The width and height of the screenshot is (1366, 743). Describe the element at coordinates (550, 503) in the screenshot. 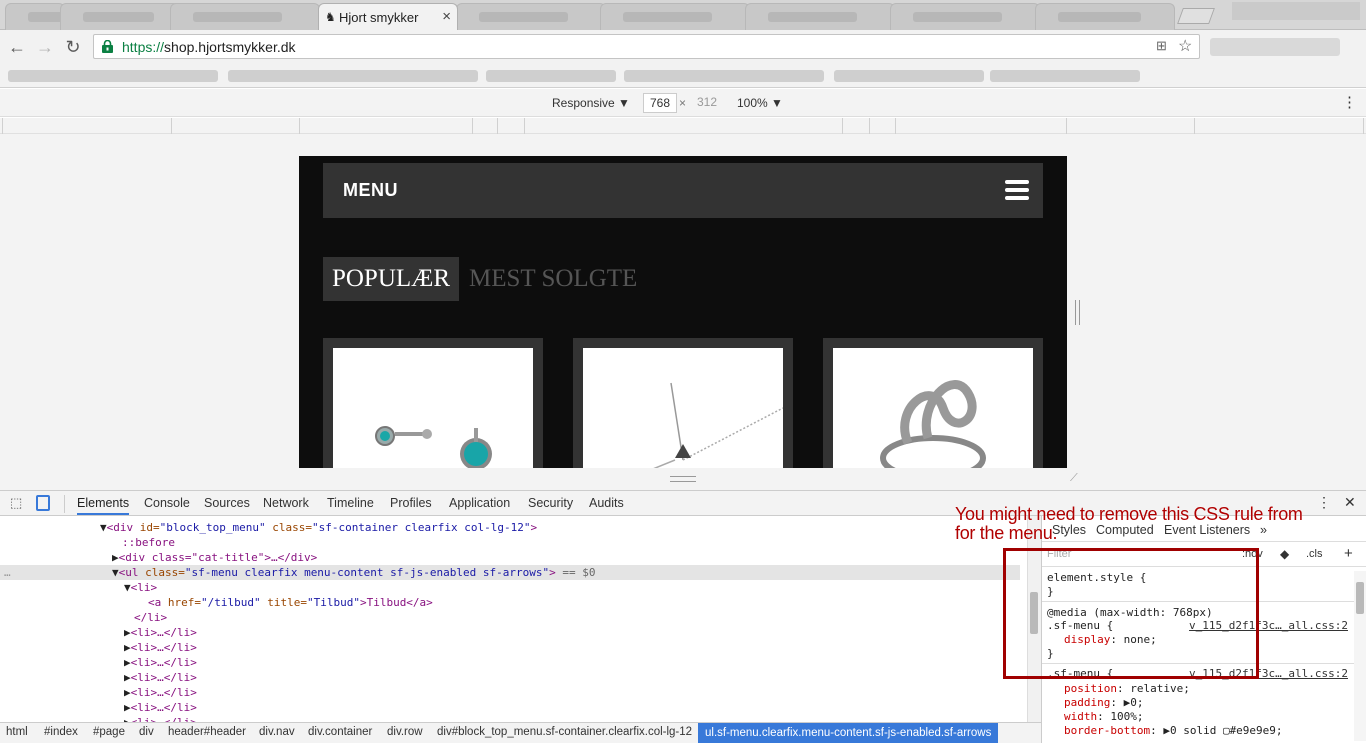

I see `tab-security: Security` at that location.